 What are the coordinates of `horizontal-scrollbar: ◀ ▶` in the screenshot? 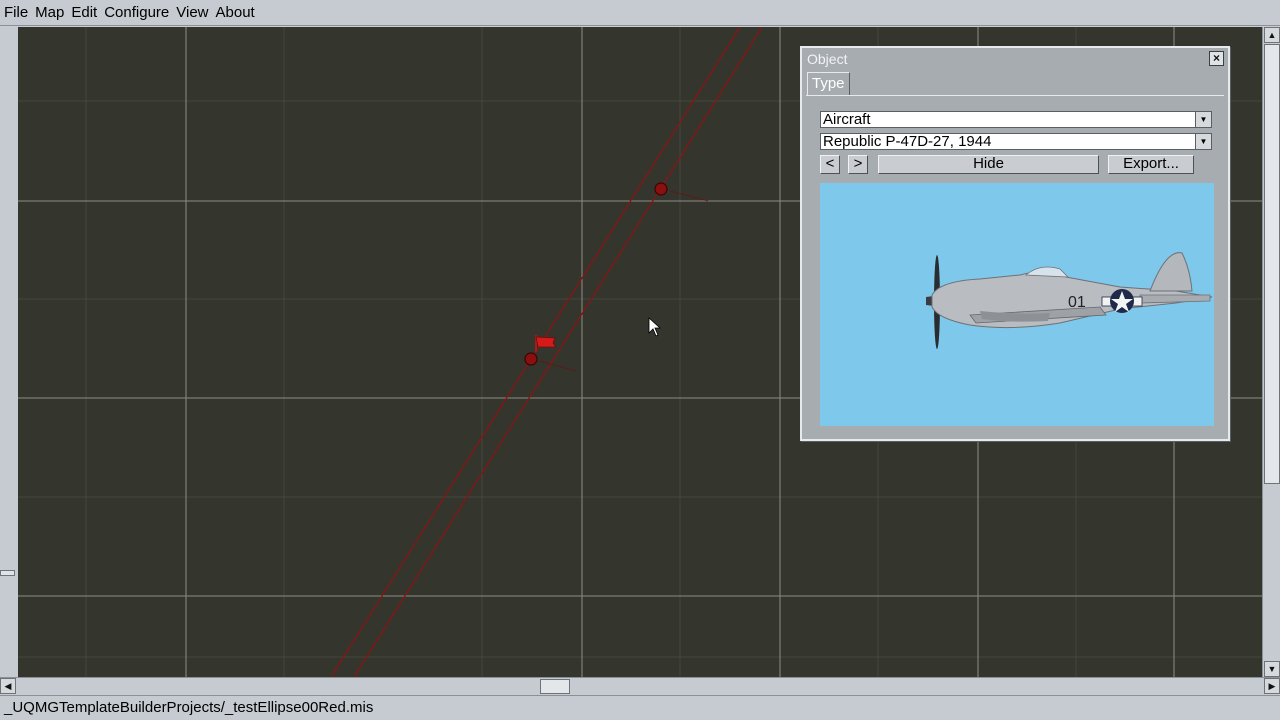 It's located at (640, 686).